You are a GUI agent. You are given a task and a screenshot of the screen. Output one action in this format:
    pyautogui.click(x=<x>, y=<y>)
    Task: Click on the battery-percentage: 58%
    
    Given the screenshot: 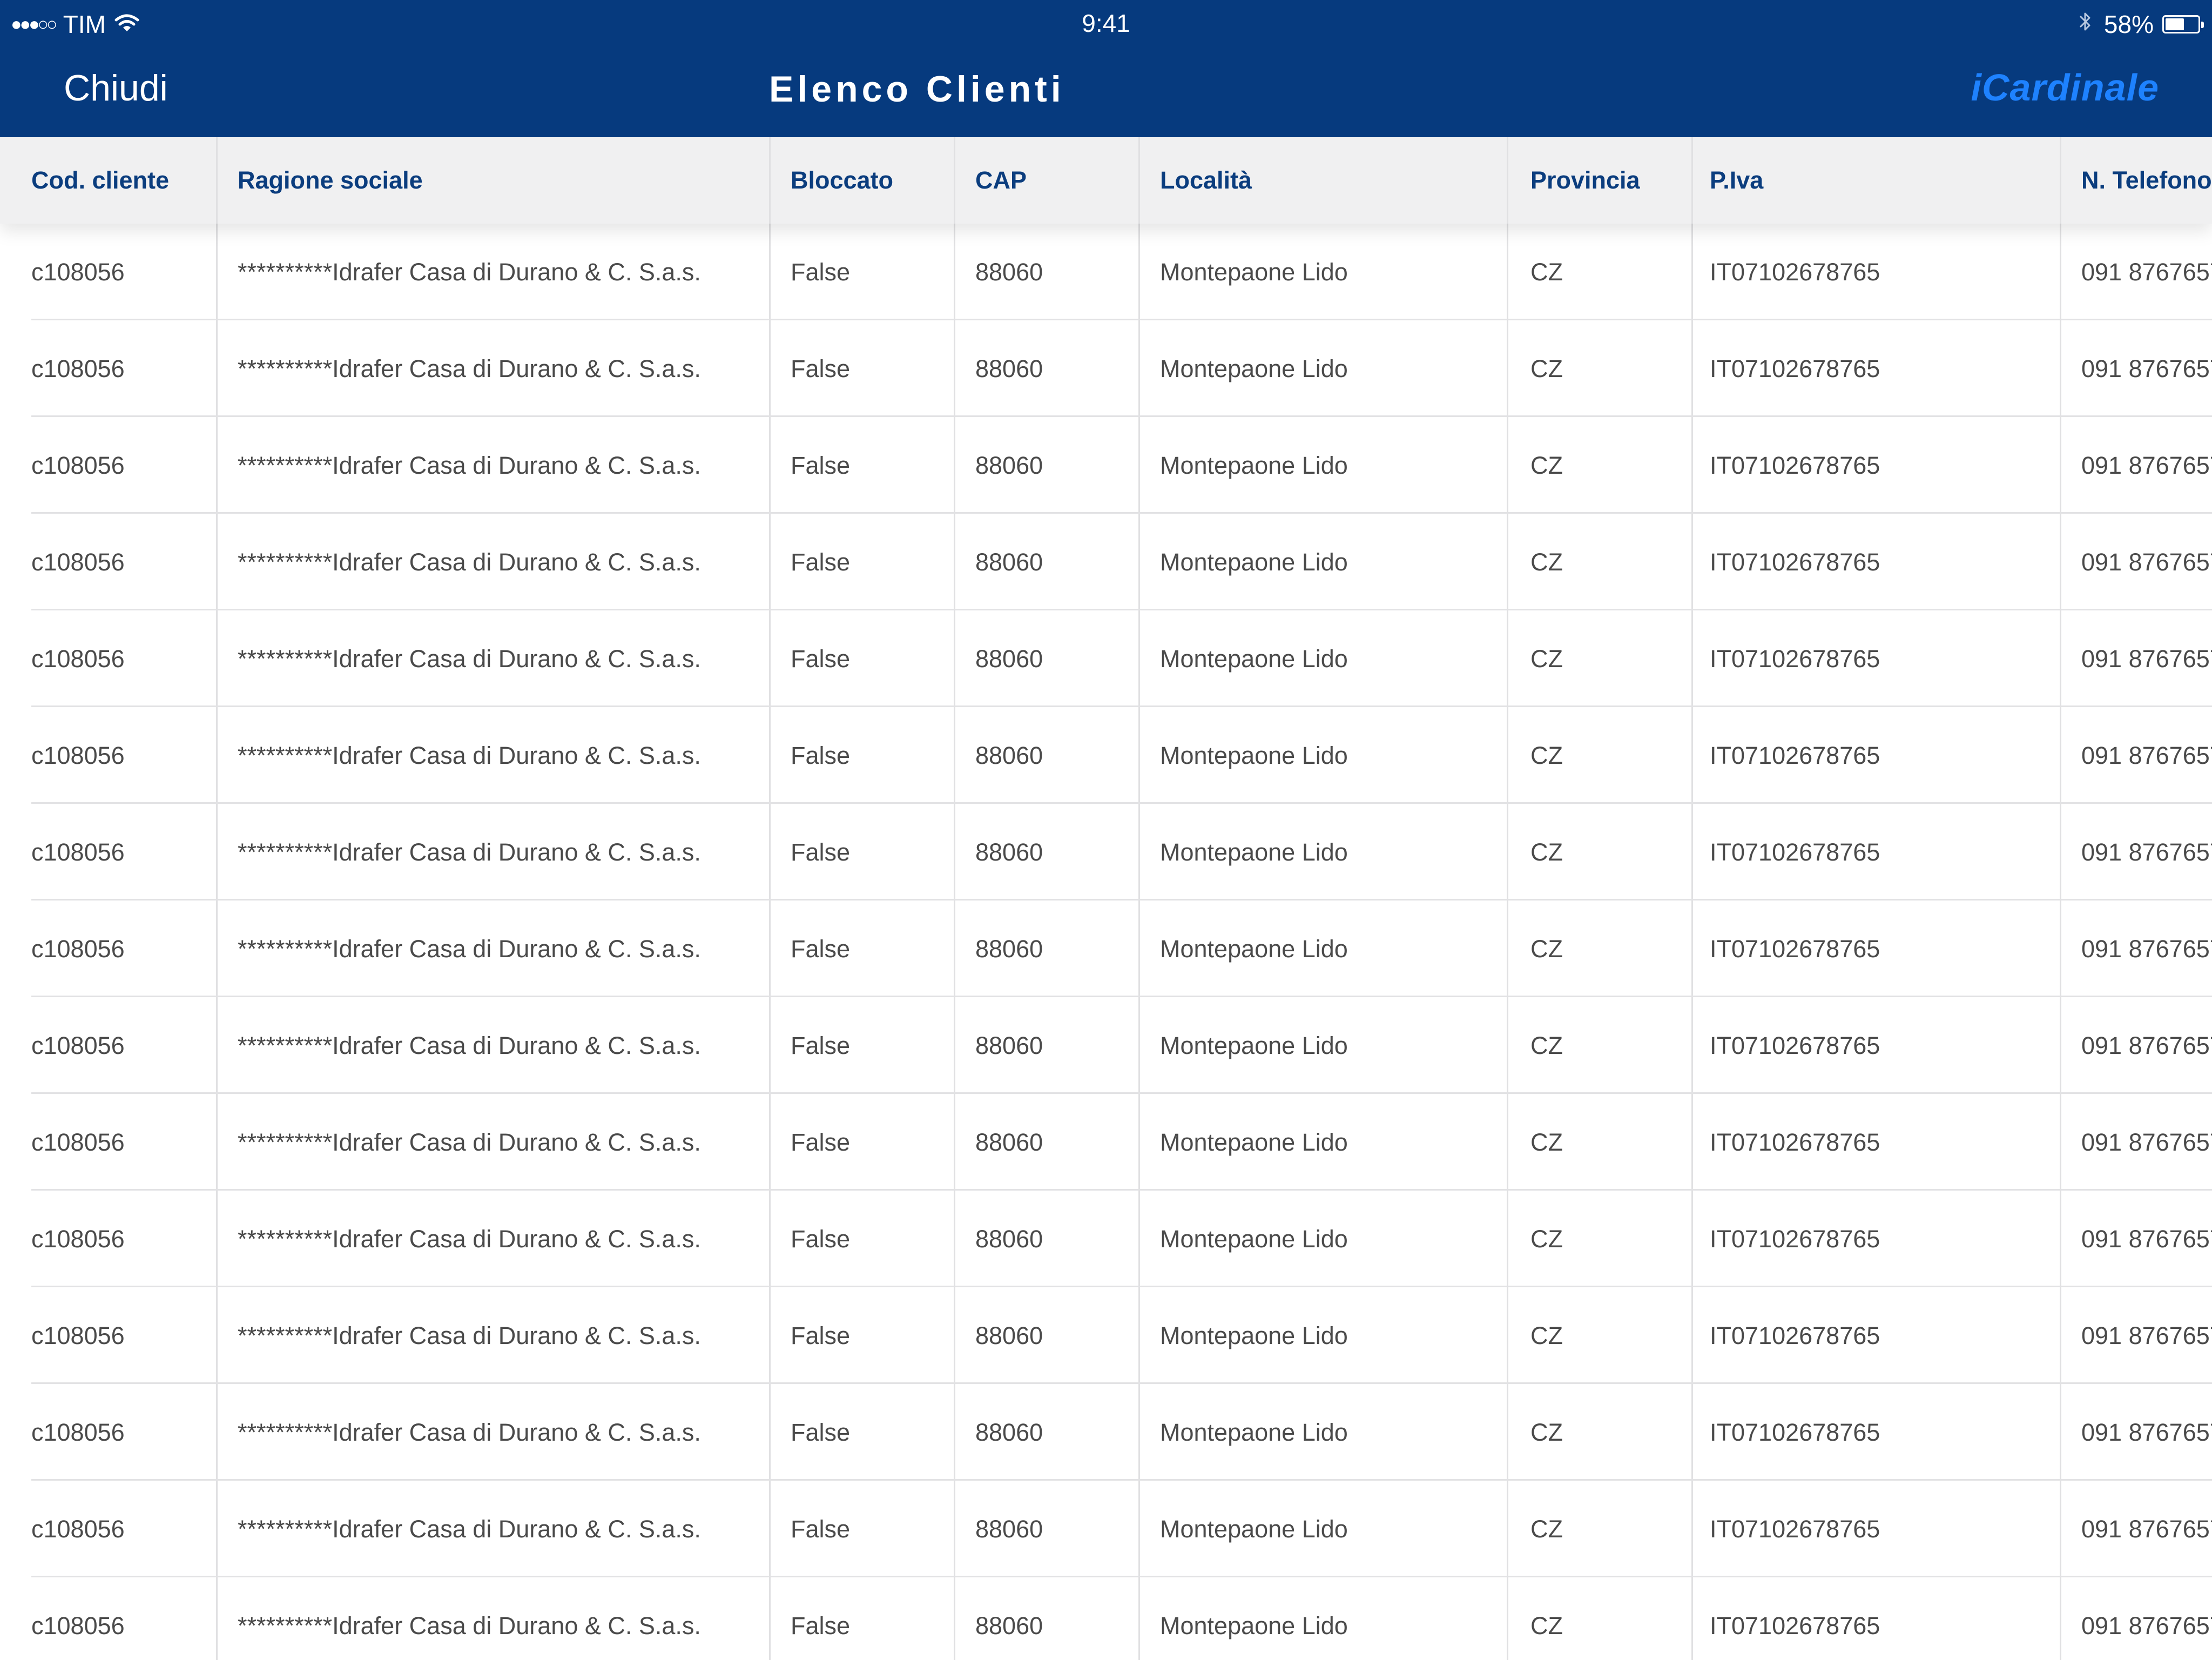 What is the action you would take?
    pyautogui.click(x=2128, y=24)
    